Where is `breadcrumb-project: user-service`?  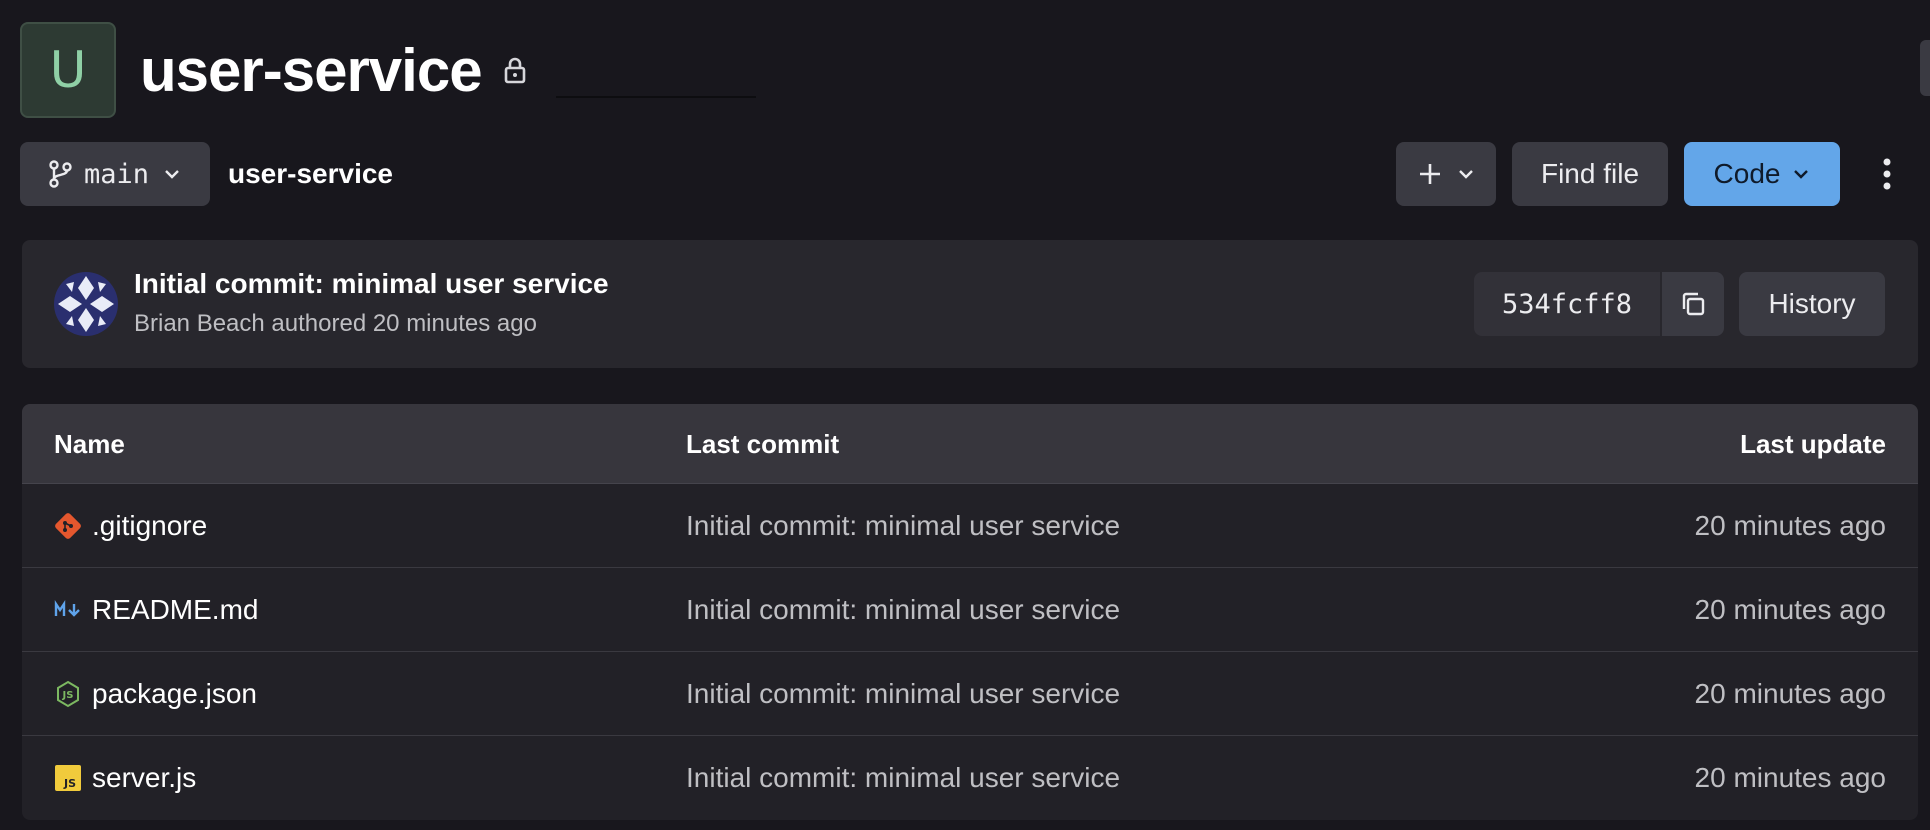
breadcrumb-project: user-service is located at coordinates (310, 174).